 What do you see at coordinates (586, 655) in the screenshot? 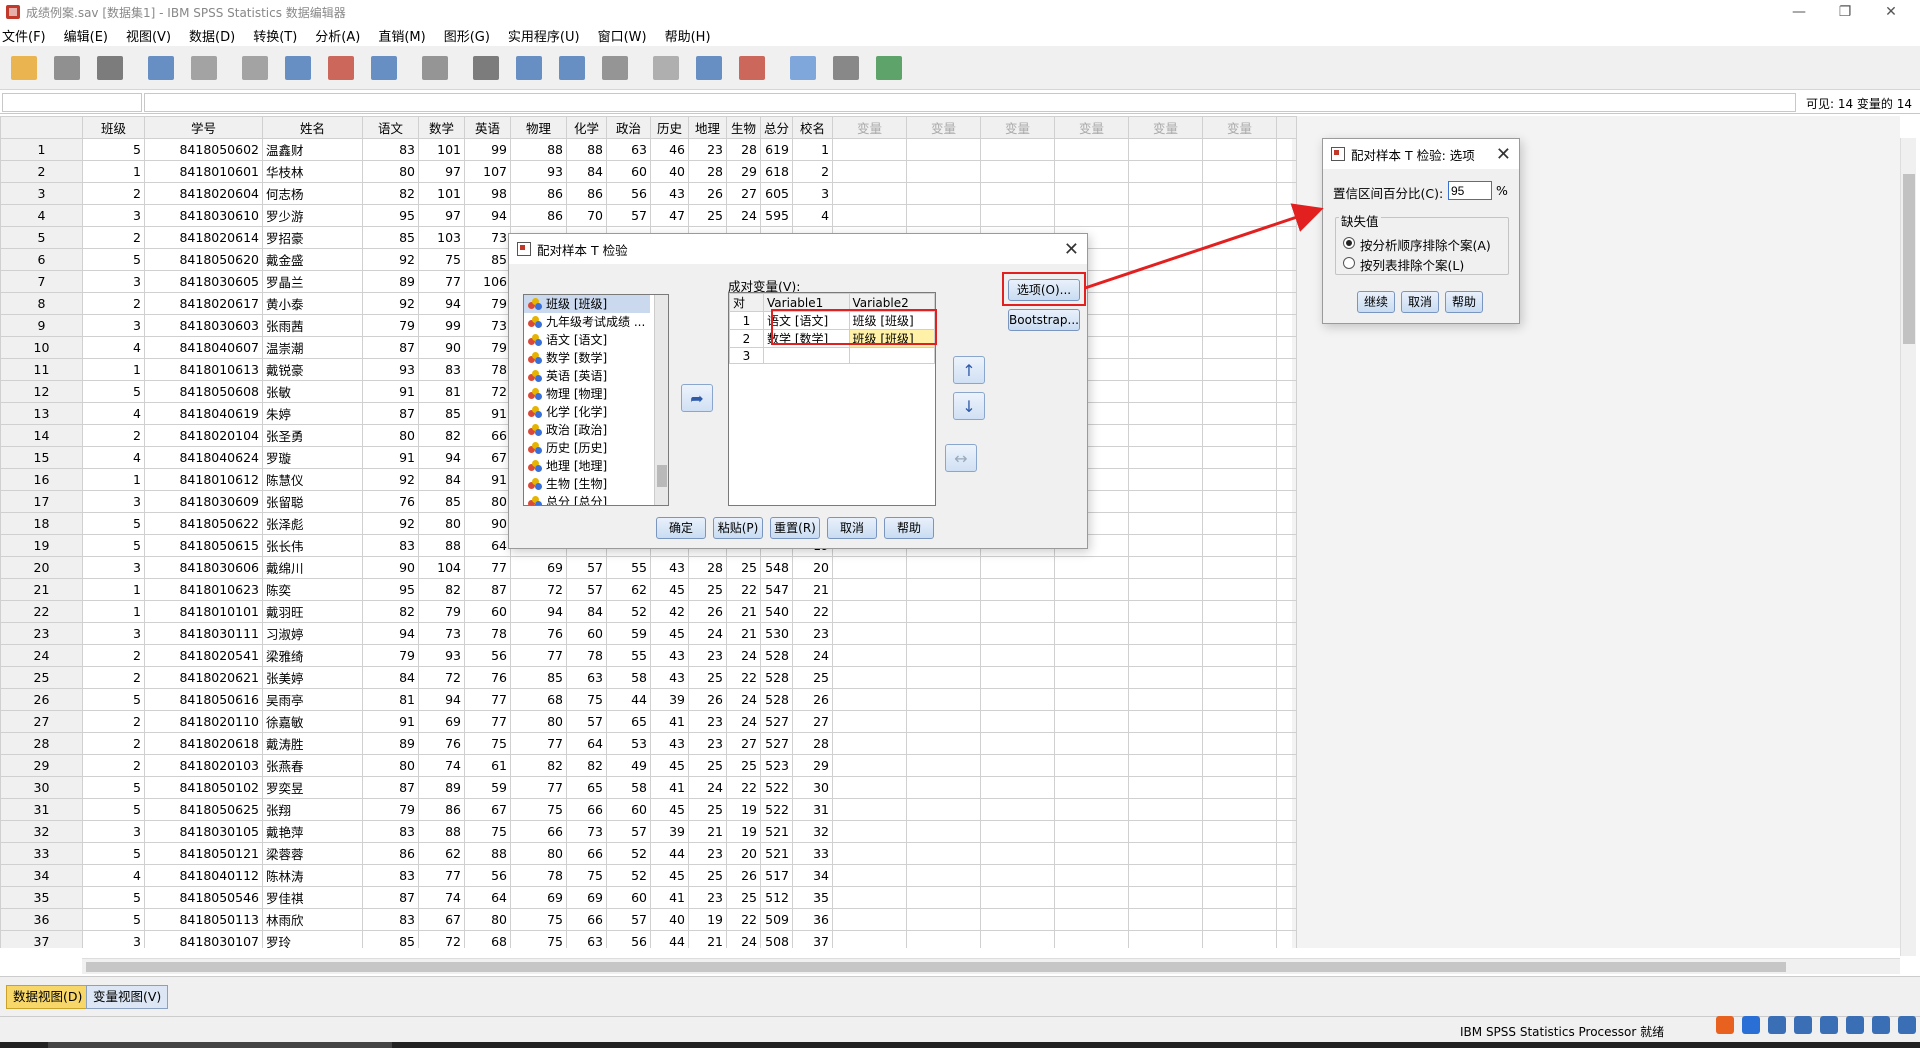
I see `data-cell: 78` at bounding box center [586, 655].